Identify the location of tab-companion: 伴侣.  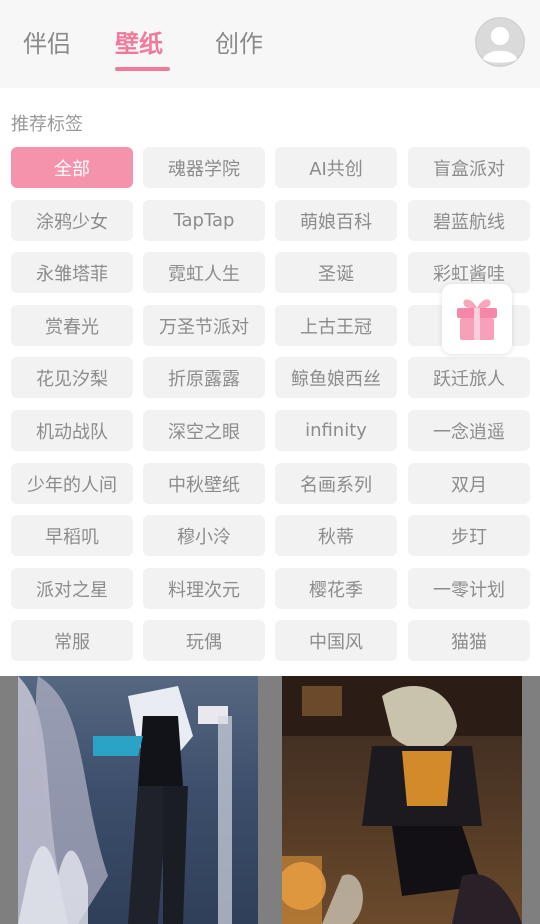
(47, 41).